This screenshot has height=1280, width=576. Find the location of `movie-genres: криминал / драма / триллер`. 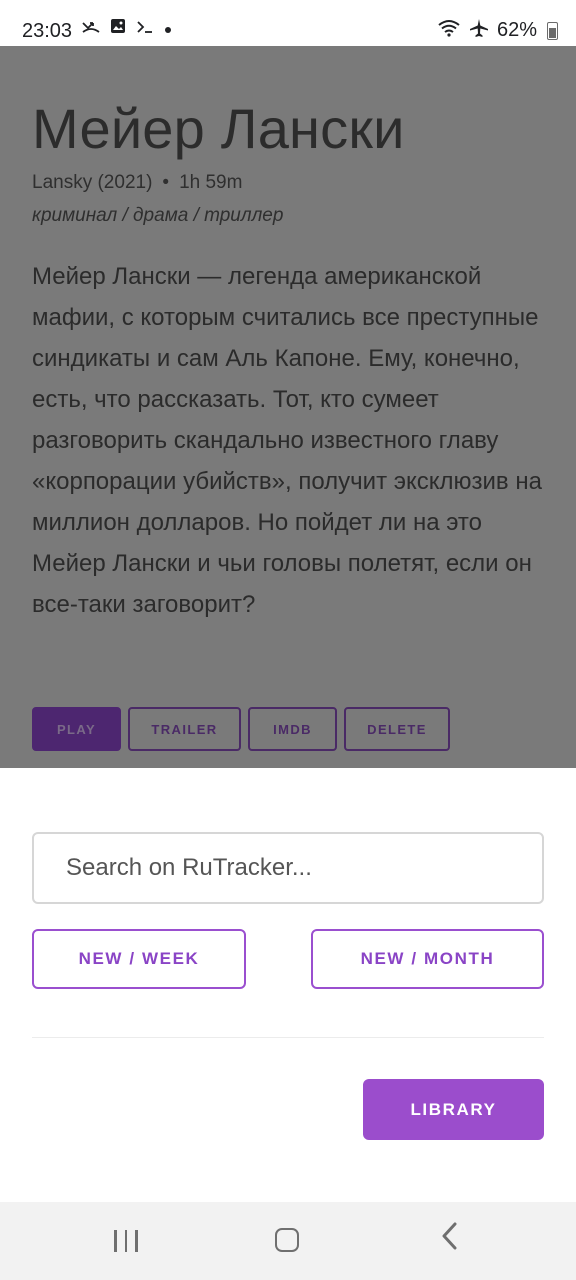

movie-genres: криминал / драма / триллер is located at coordinates (158, 215).